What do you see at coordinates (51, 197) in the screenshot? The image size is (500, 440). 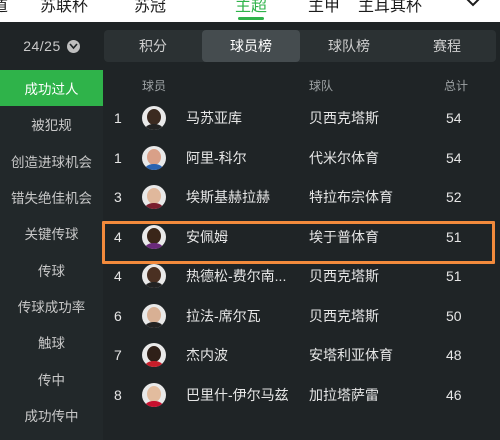 I see `sidebar-item-big-chances-missed: 错失绝佳机会` at bounding box center [51, 197].